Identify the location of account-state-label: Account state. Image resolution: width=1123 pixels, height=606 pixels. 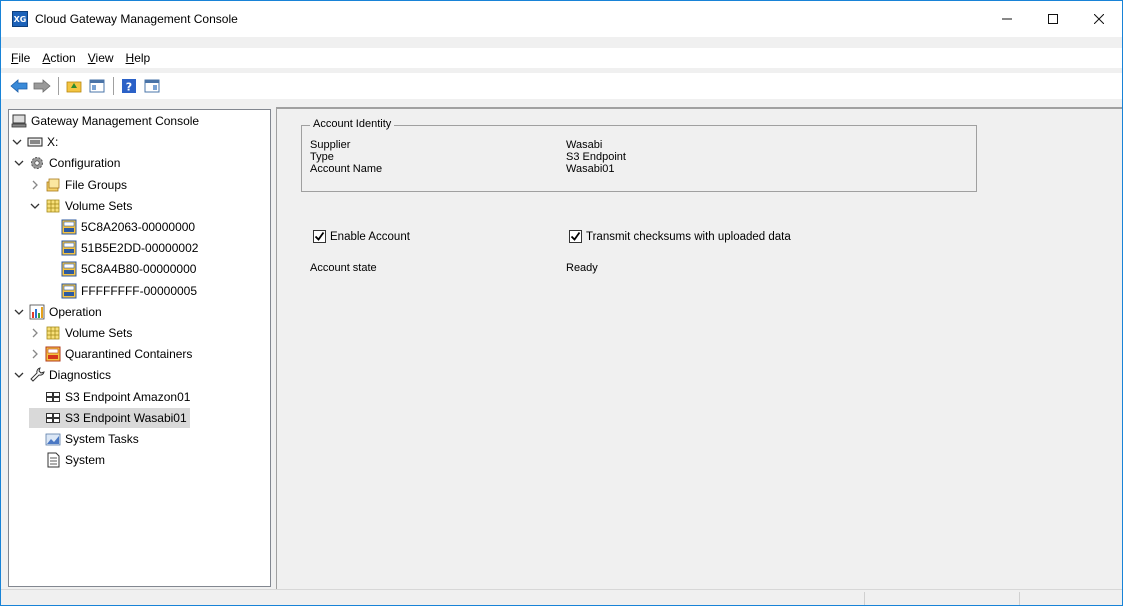
(343, 268).